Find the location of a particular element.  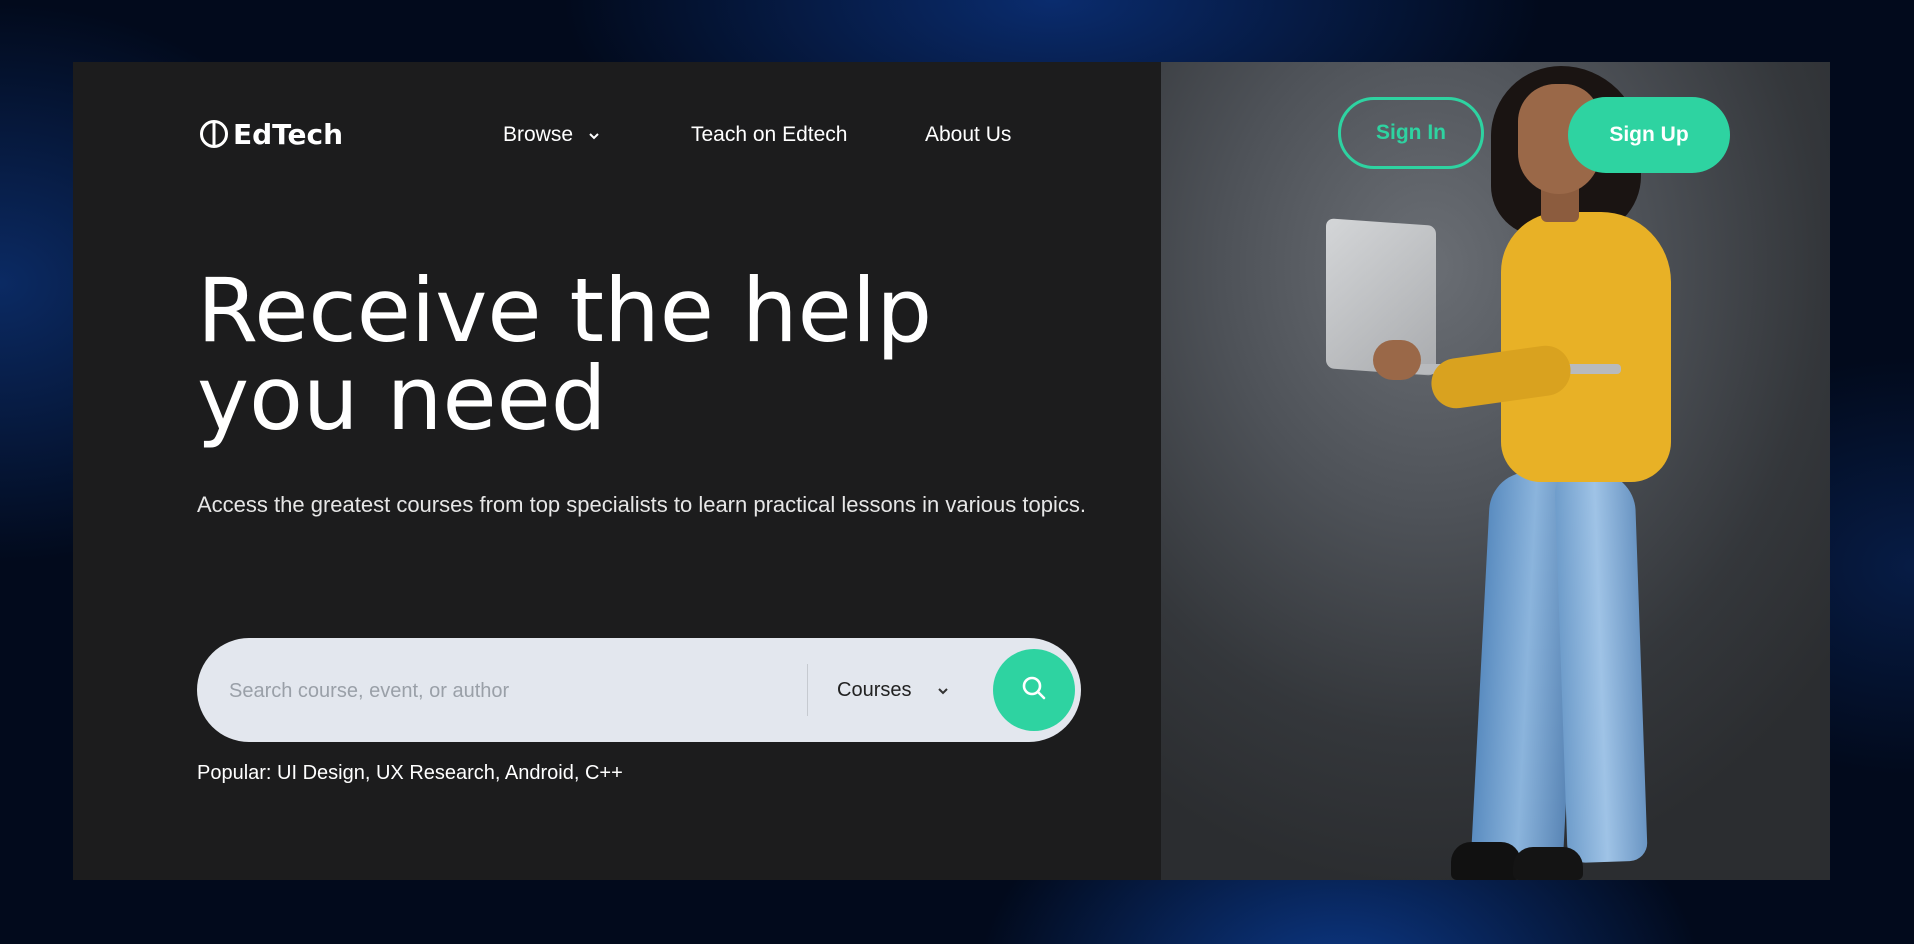

person-shoe-left is located at coordinates (1486, 861).